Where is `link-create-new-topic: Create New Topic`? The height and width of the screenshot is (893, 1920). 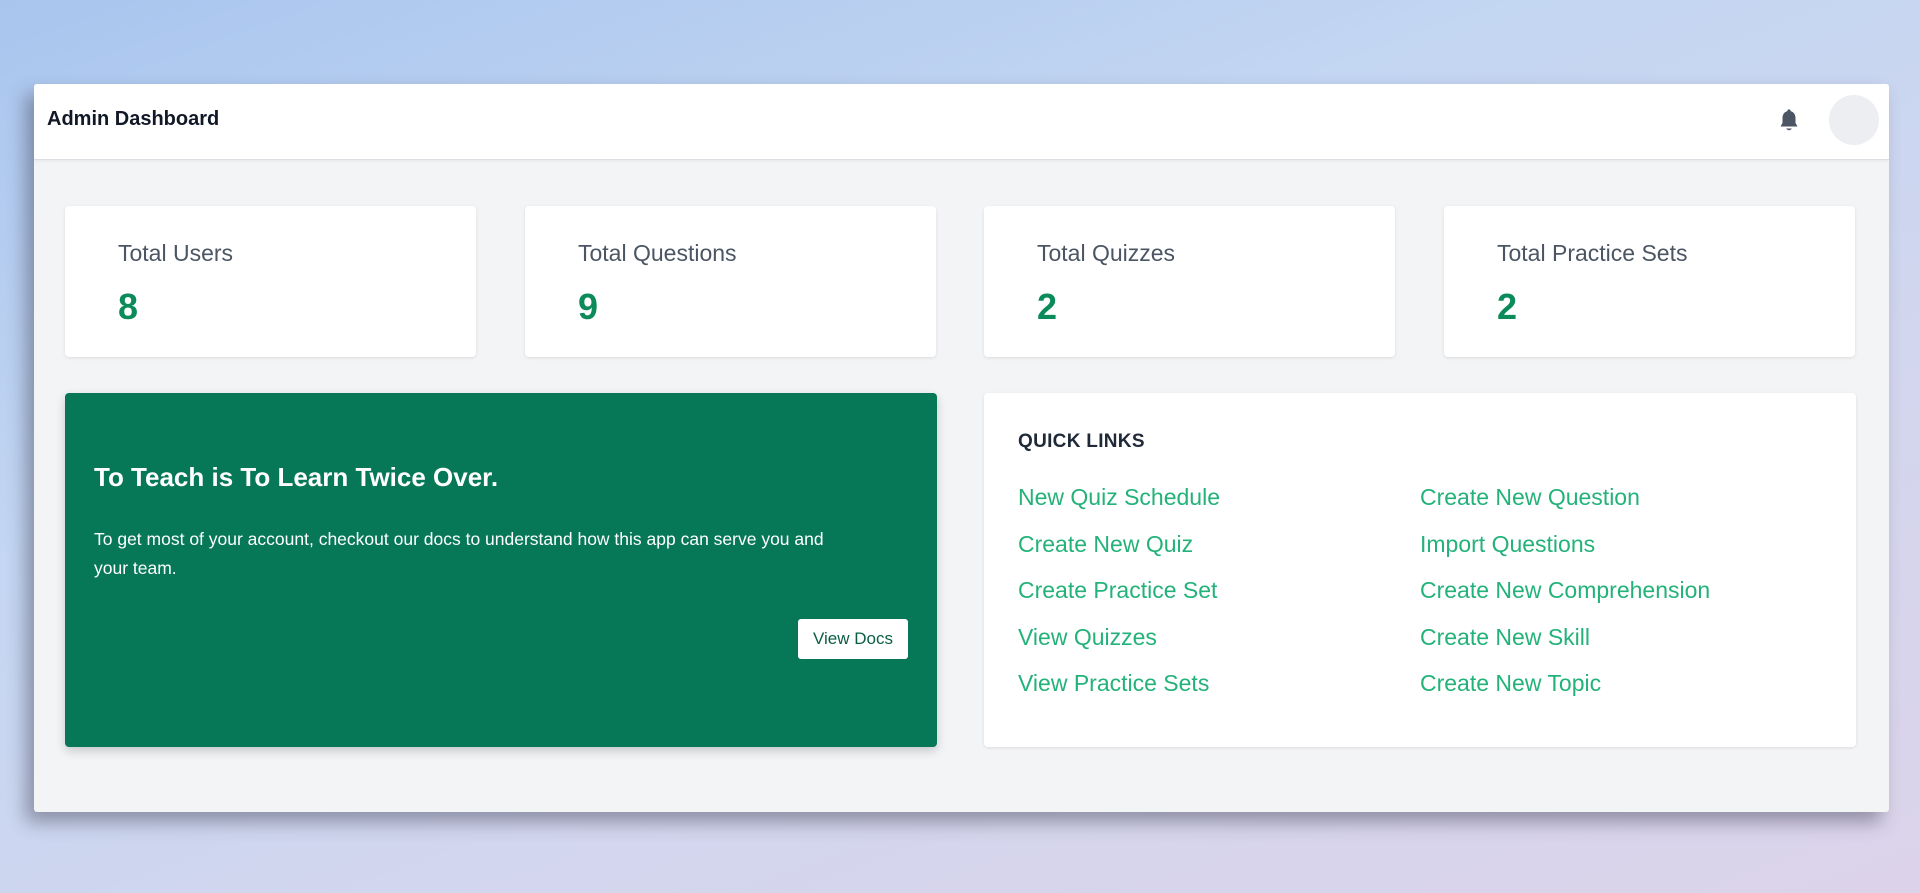
link-create-new-topic: Create New Topic is located at coordinates (1510, 683).